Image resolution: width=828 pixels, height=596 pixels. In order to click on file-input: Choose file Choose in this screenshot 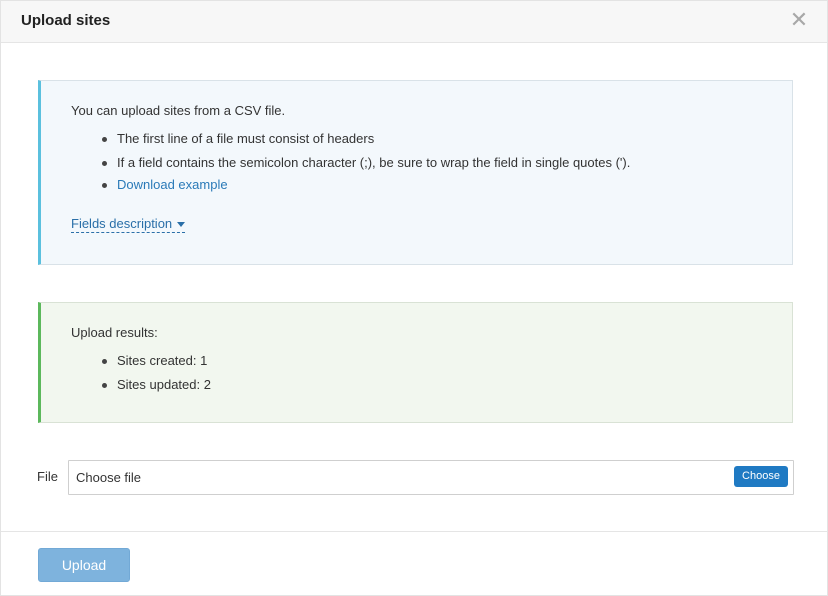, I will do `click(431, 477)`.